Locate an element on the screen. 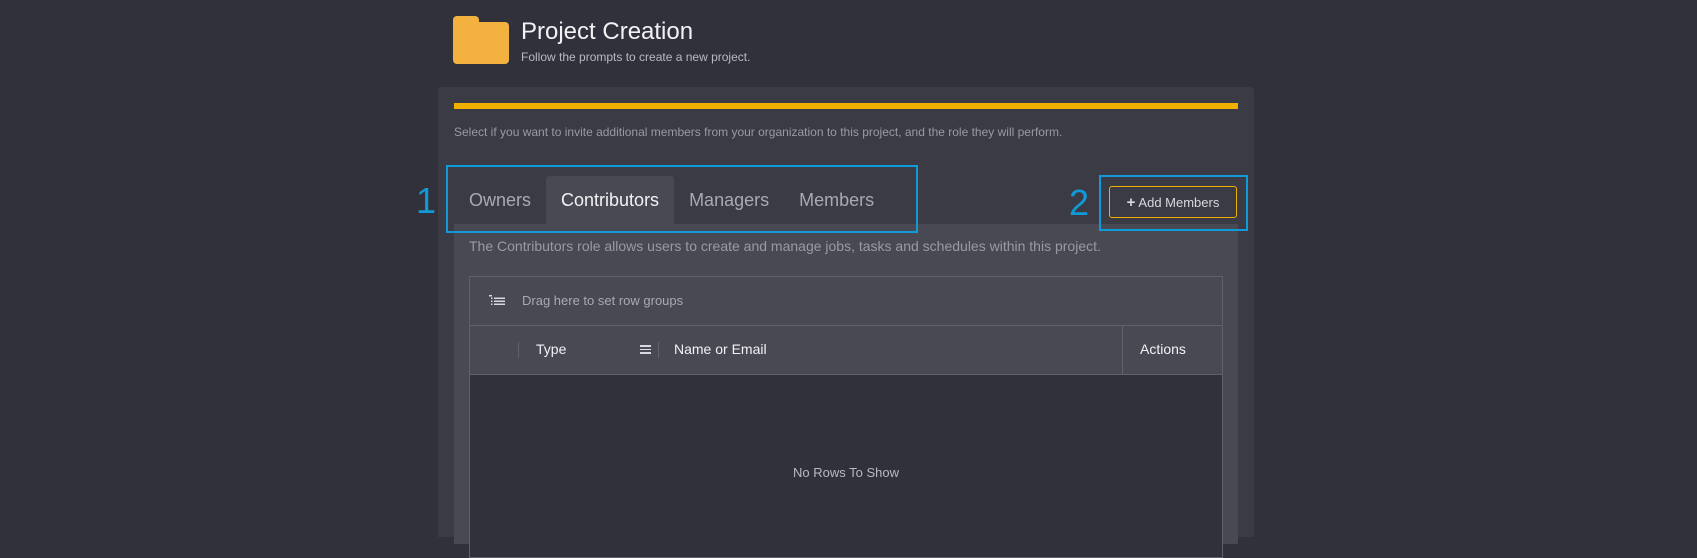  row-group-placeholder: Drag here to set row groups is located at coordinates (603, 300).